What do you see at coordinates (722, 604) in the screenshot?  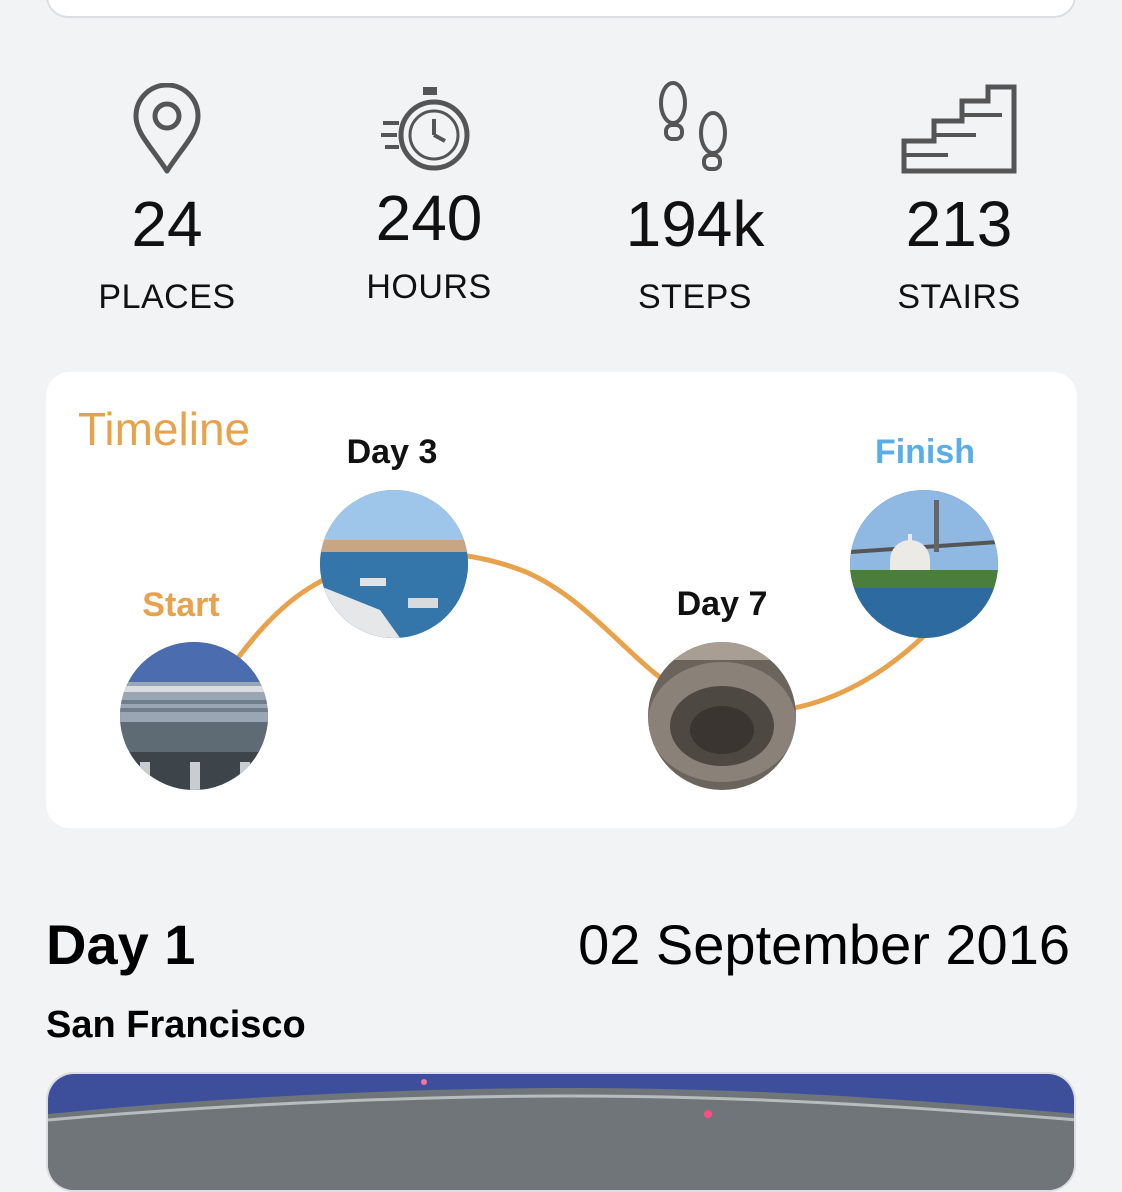 I see `timeline-label-day7: Day 7` at bounding box center [722, 604].